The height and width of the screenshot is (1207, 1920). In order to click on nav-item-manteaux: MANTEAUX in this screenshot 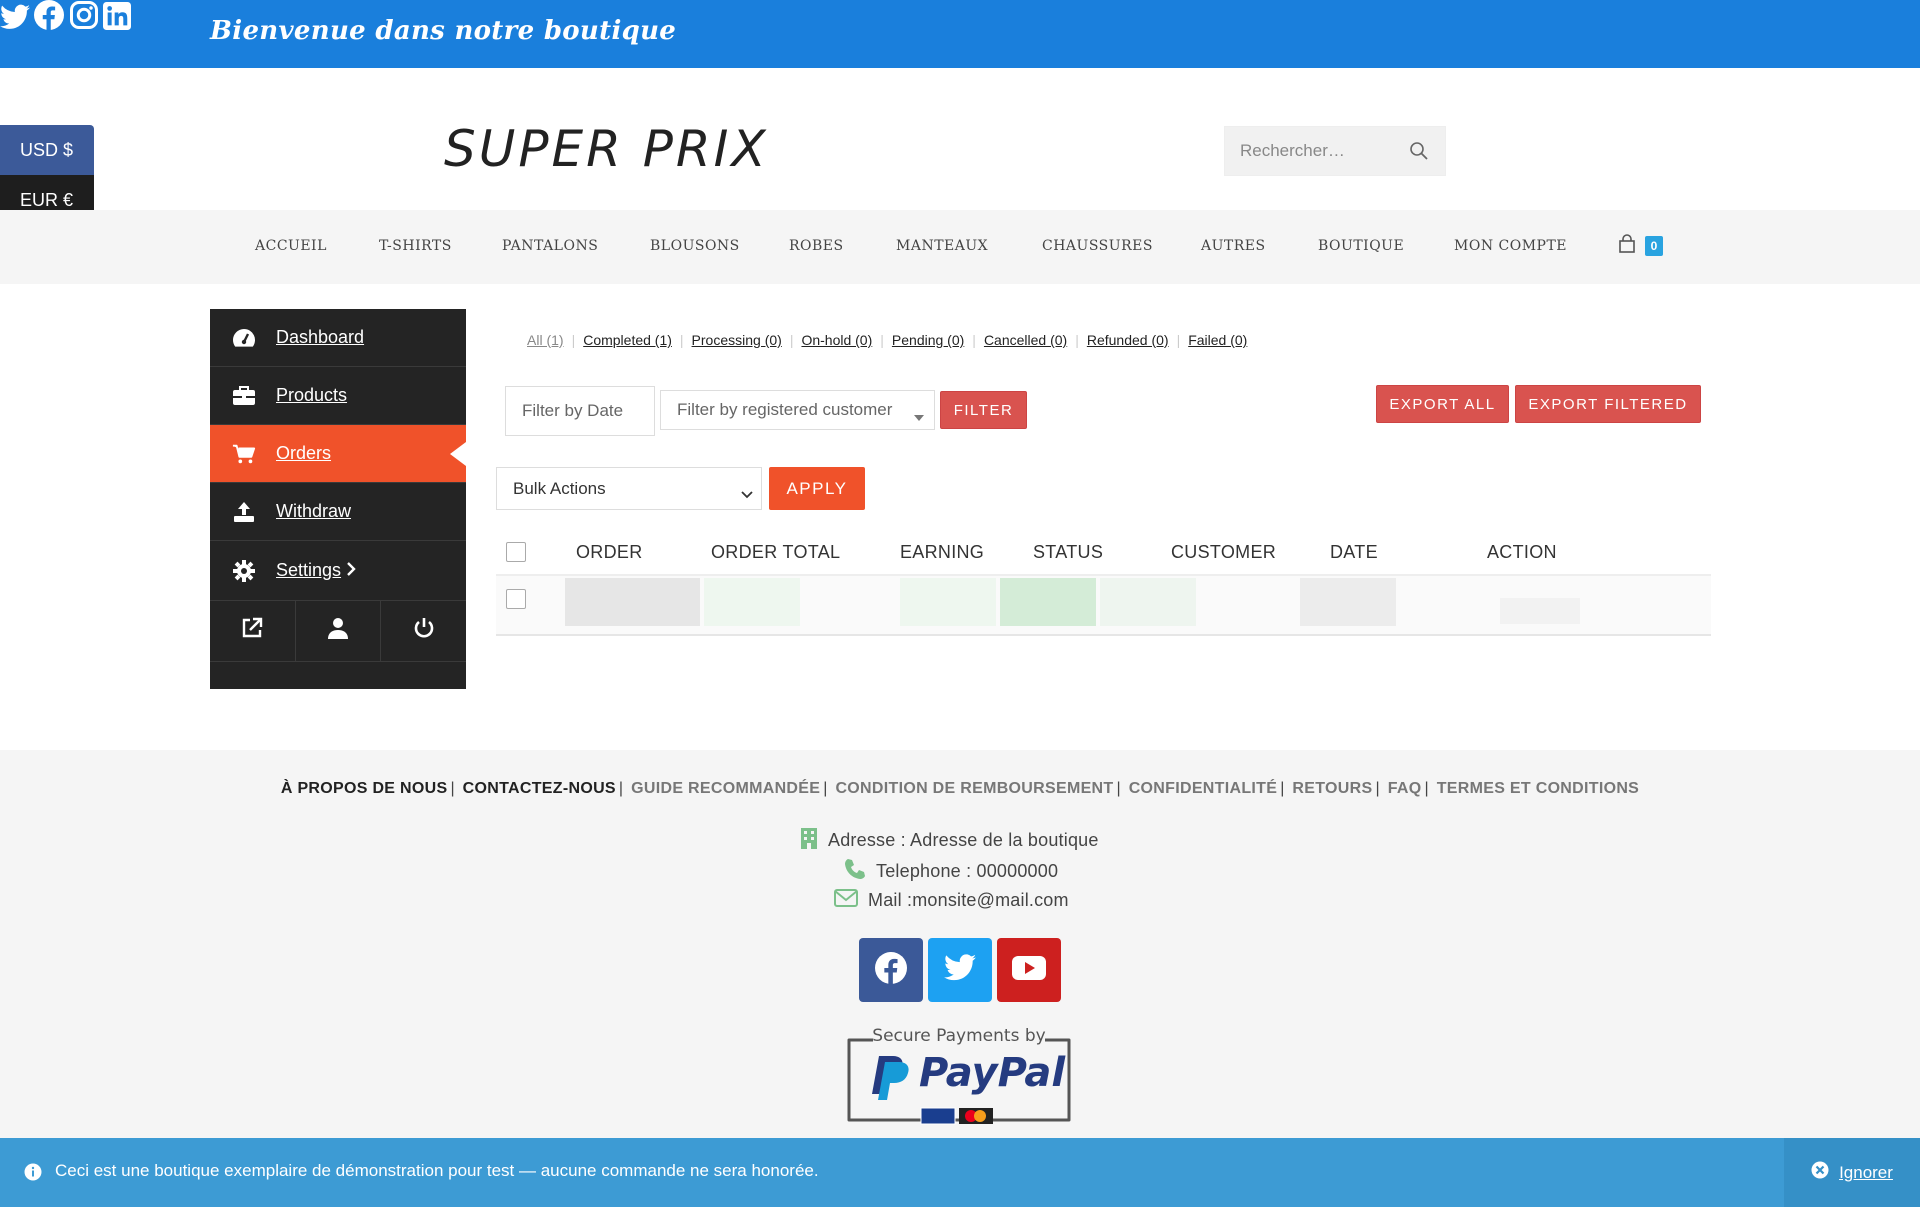, I will do `click(942, 246)`.